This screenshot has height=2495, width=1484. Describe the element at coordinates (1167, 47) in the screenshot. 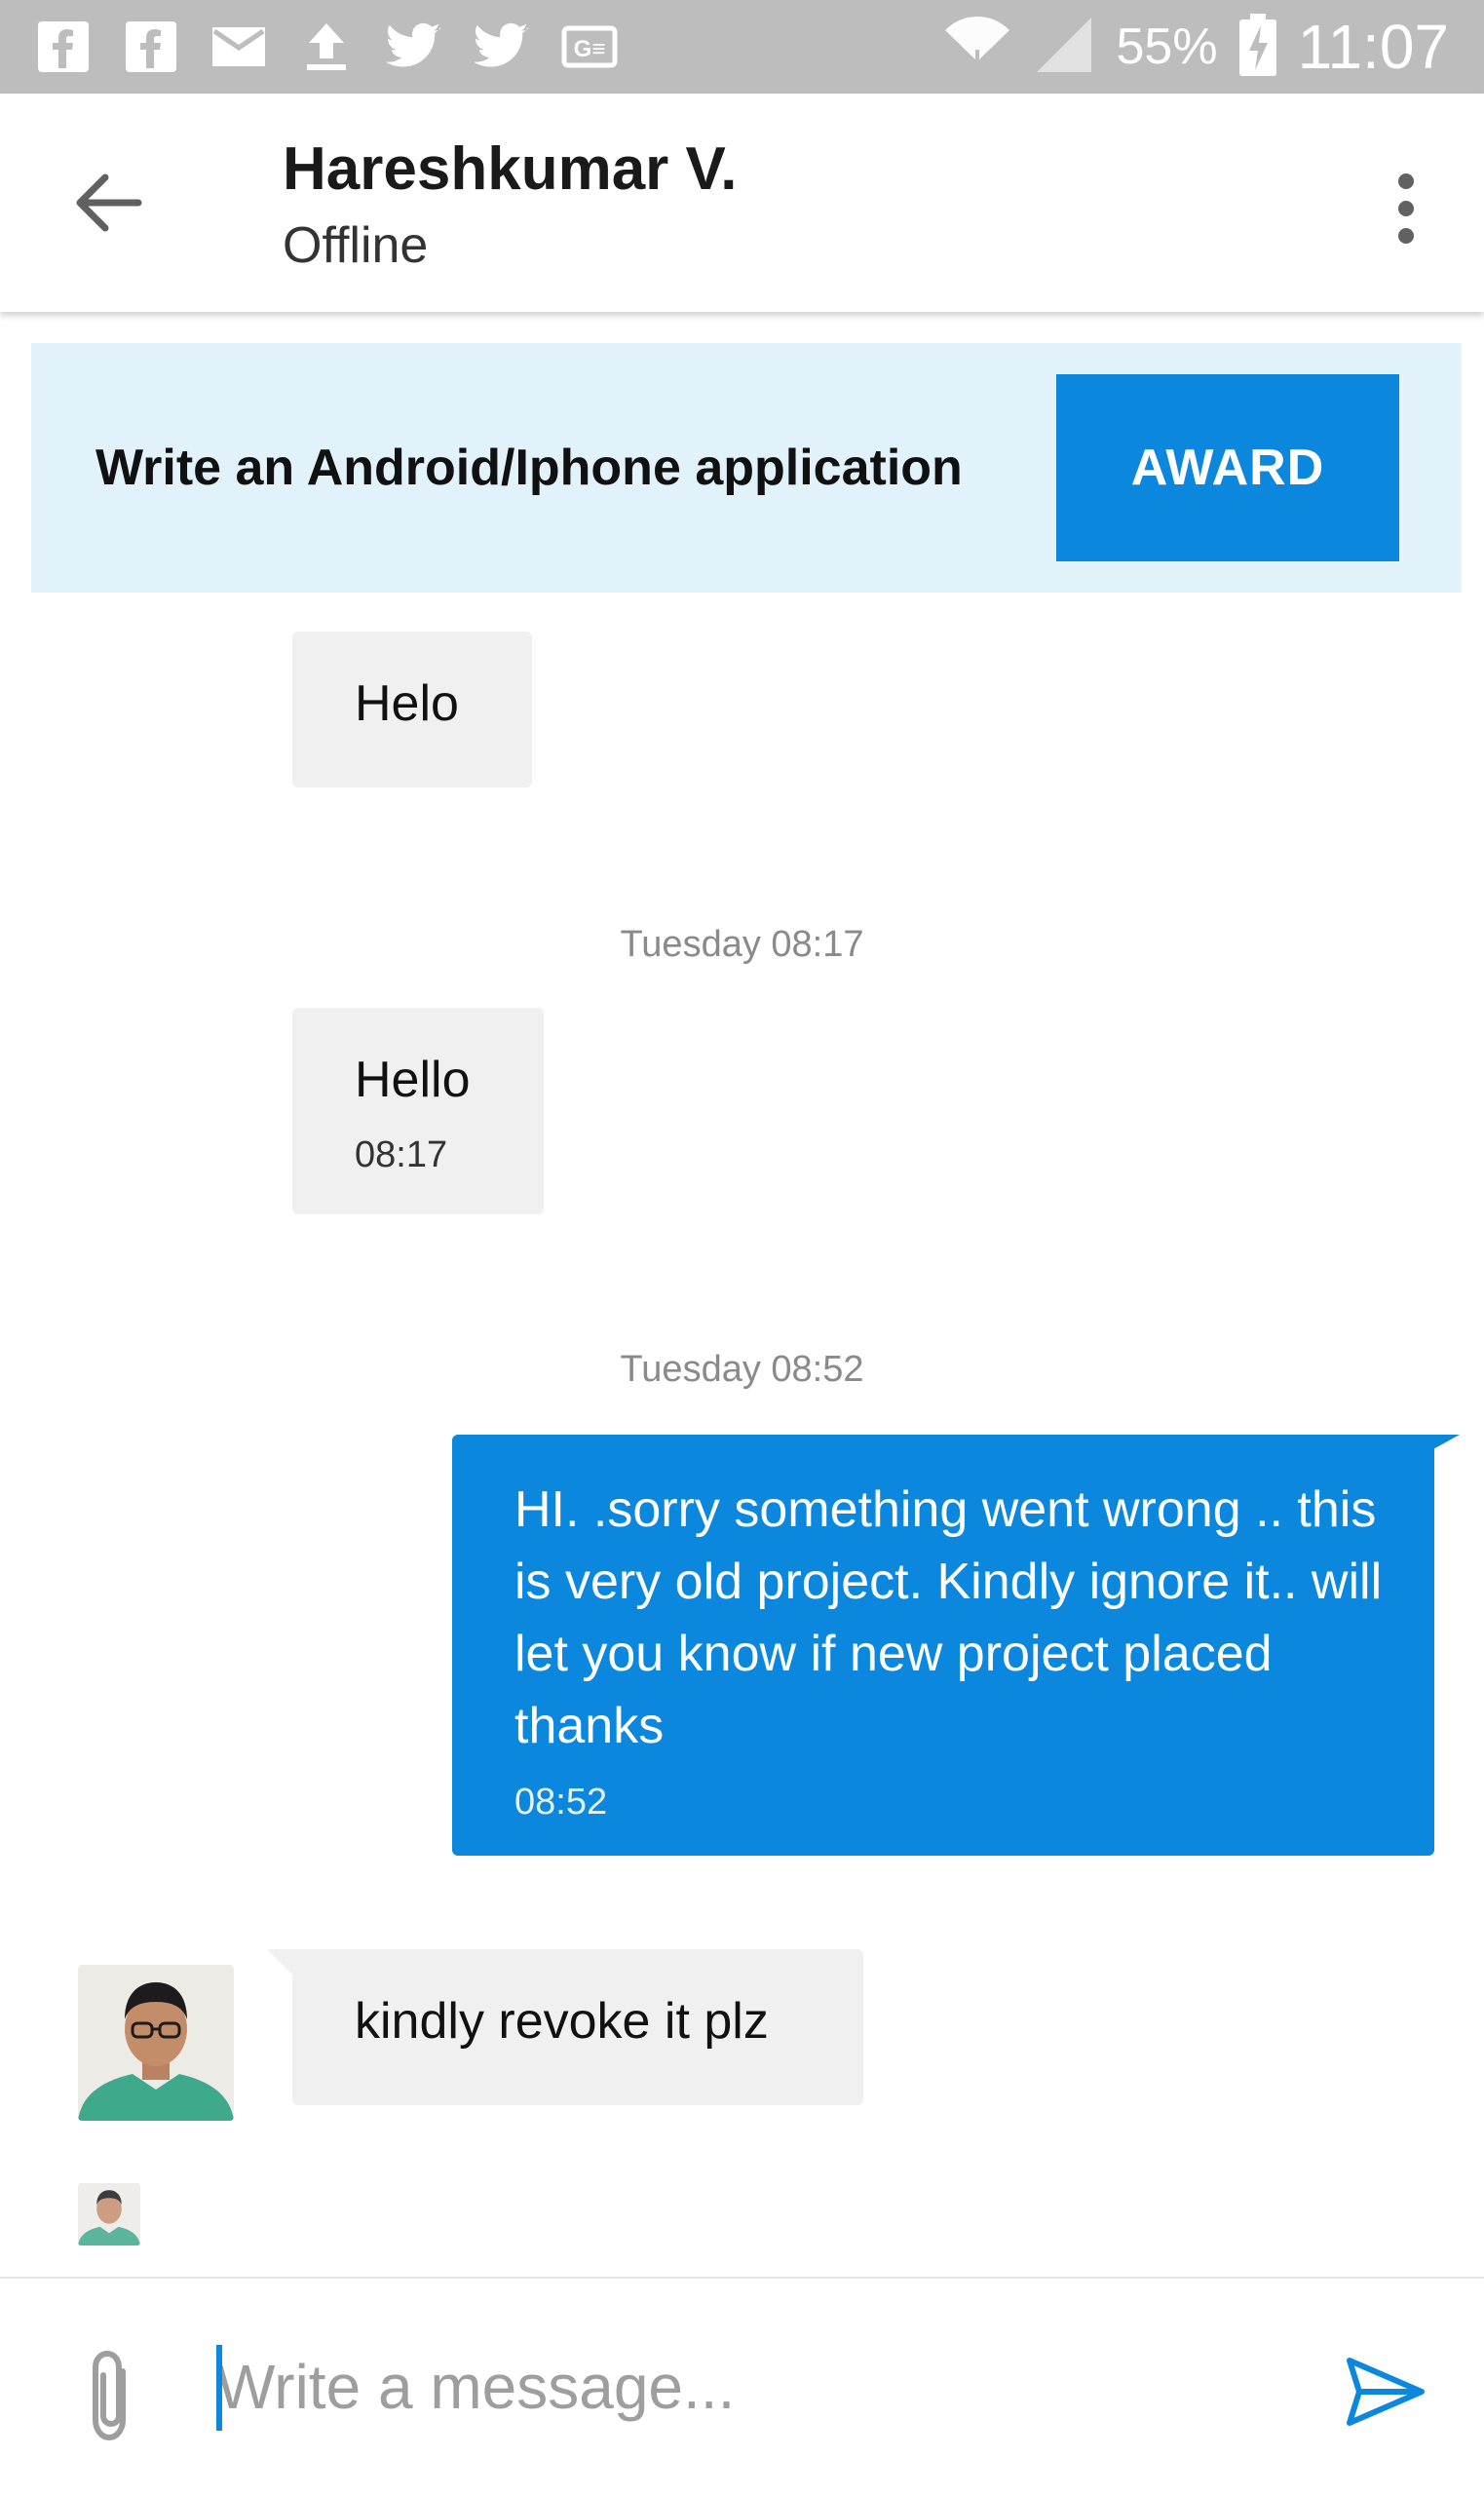

I see `battery-percent: 55%` at that location.